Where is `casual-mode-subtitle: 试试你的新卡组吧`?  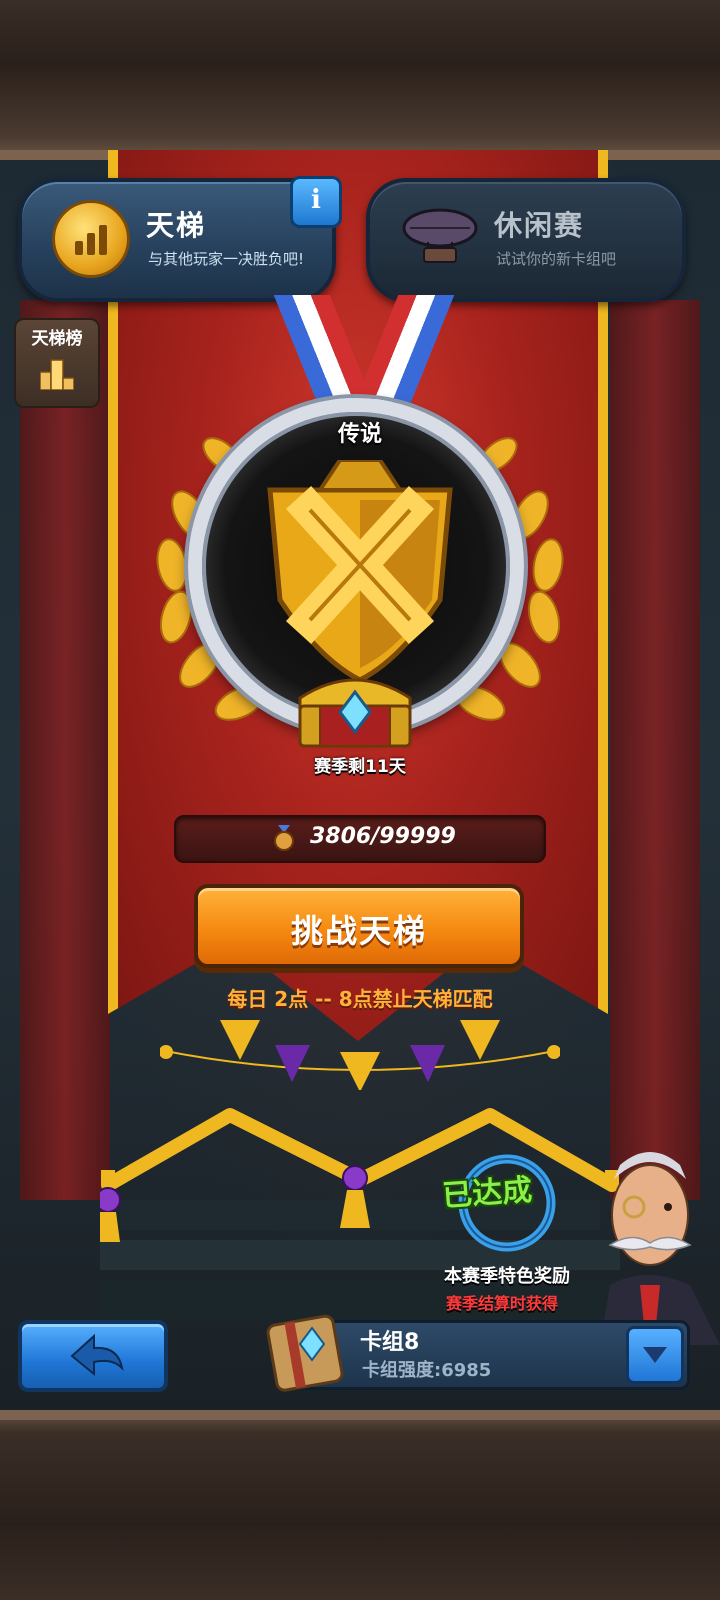 casual-mode-subtitle: 试试你的新卡组吧 is located at coordinates (556, 259).